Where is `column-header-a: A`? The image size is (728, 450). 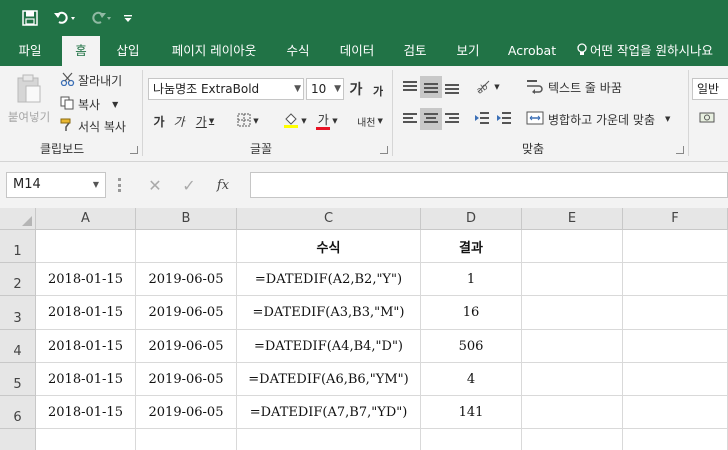
column-header-a: A is located at coordinates (86, 219).